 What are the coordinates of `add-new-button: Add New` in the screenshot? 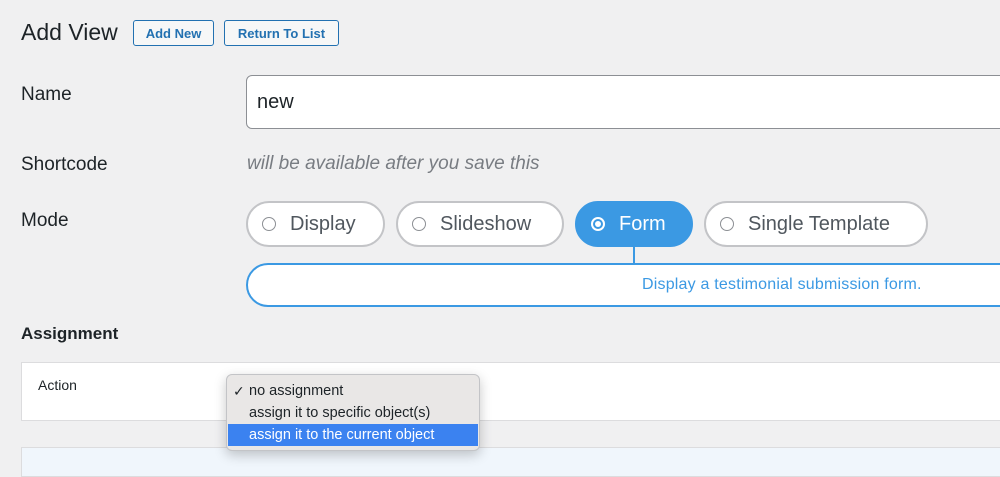 It's located at (173, 33).